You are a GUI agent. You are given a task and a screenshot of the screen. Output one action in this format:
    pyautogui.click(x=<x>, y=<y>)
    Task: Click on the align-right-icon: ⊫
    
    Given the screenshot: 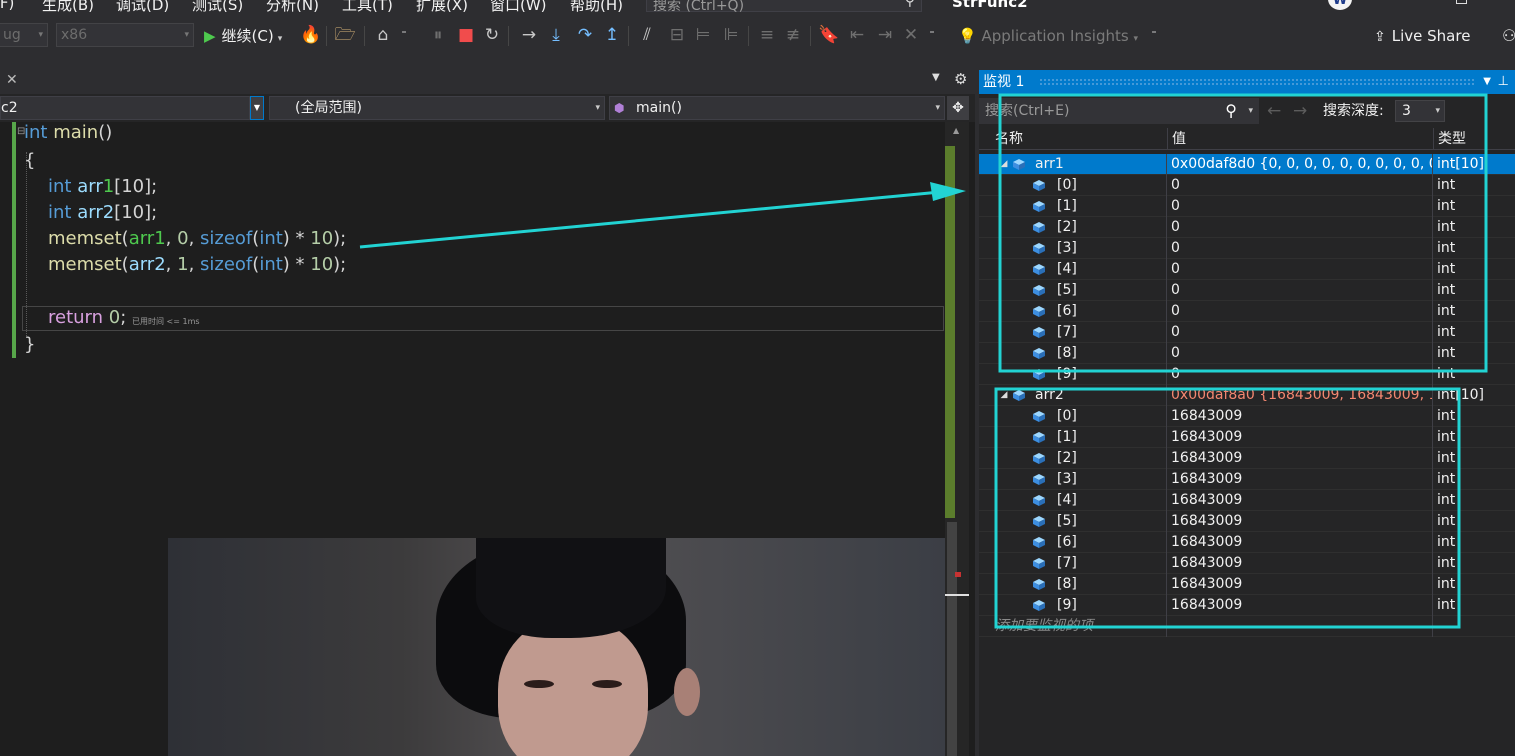 What is the action you would take?
    pyautogui.click(x=731, y=35)
    